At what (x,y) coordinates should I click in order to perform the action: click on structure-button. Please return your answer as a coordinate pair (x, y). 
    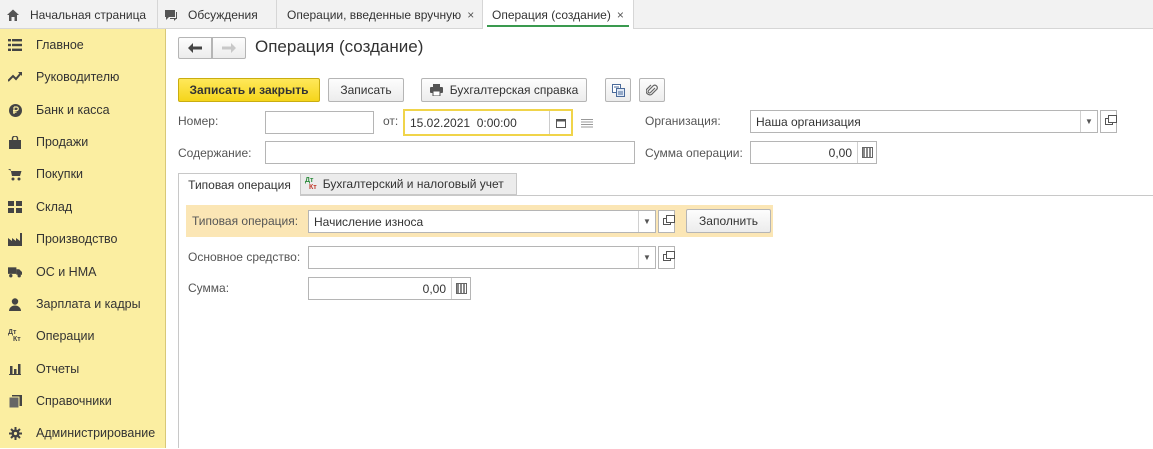
    Looking at the image, I should click on (618, 90).